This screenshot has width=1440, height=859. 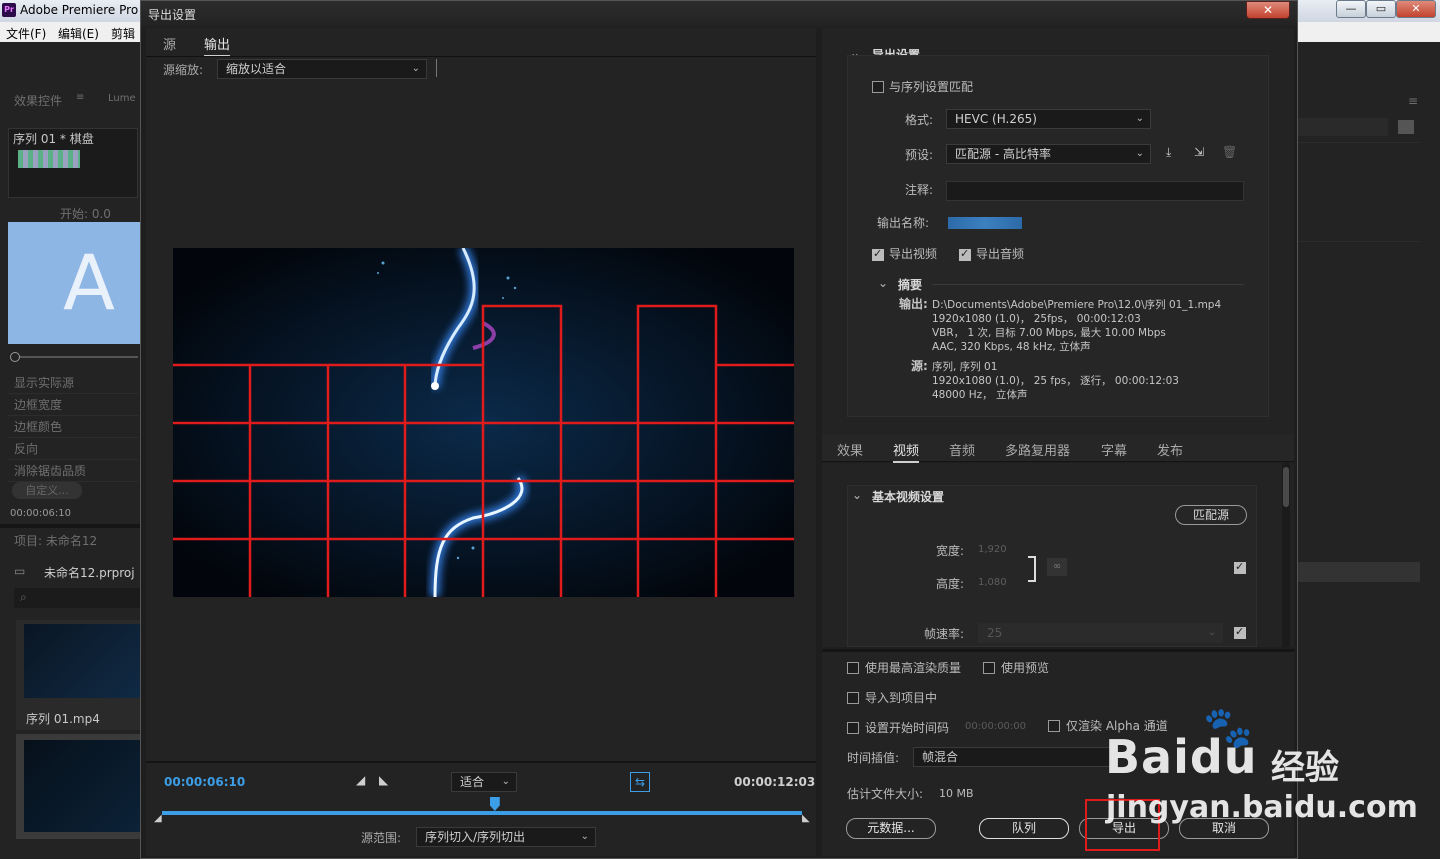 What do you see at coordinates (1211, 515) in the screenshot?
I see `match-source-button: 匹配源` at bounding box center [1211, 515].